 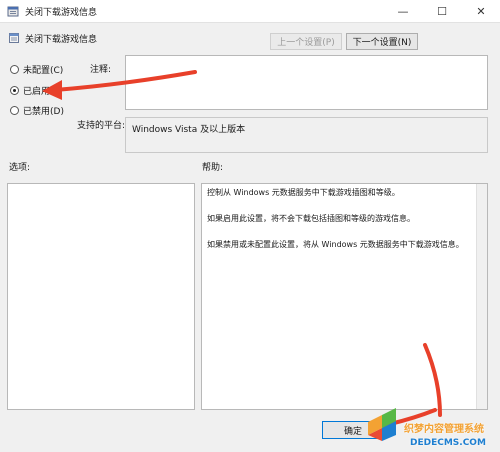 I want to click on options-label: 选项:, so click(x=20, y=168).